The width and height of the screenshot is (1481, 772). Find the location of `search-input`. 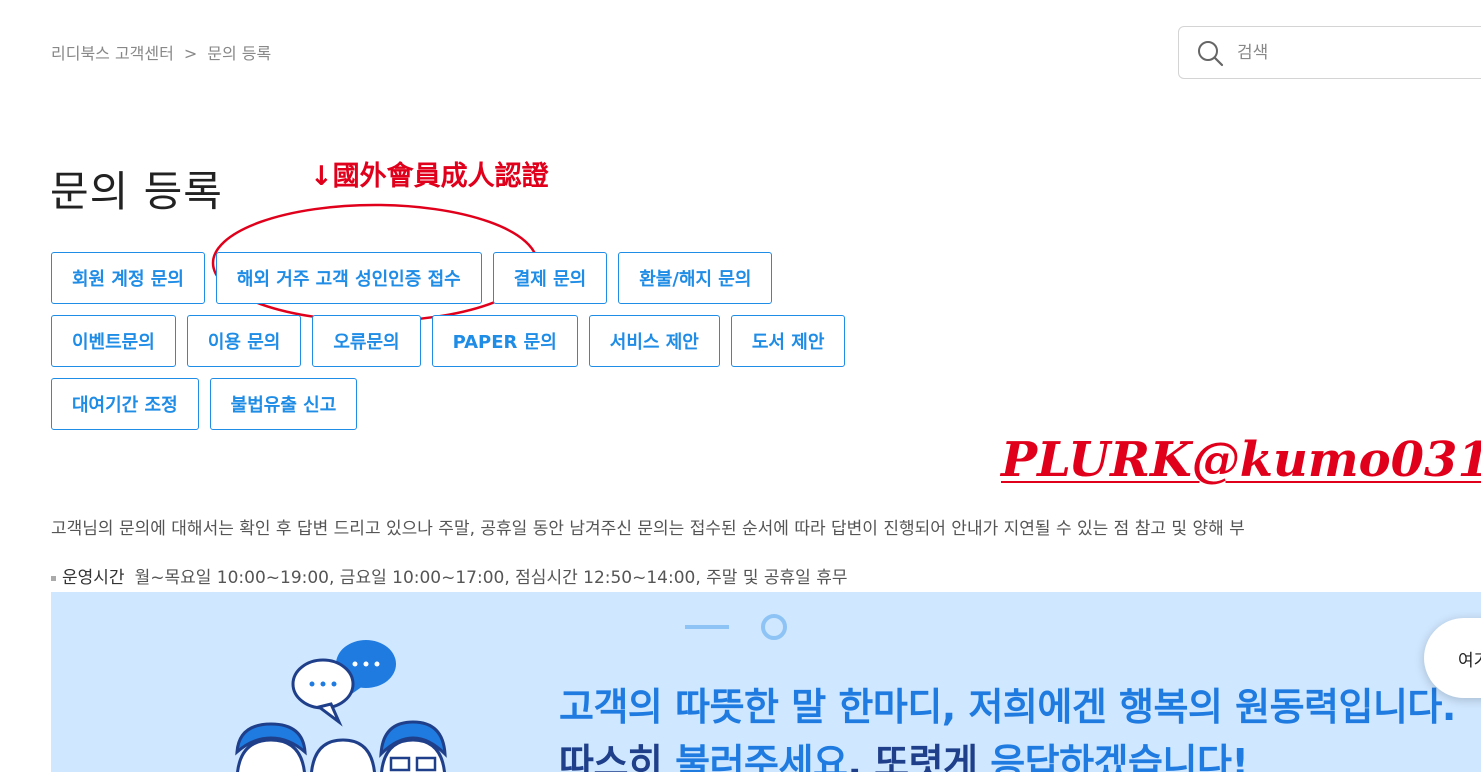

search-input is located at coordinates (1357, 53).